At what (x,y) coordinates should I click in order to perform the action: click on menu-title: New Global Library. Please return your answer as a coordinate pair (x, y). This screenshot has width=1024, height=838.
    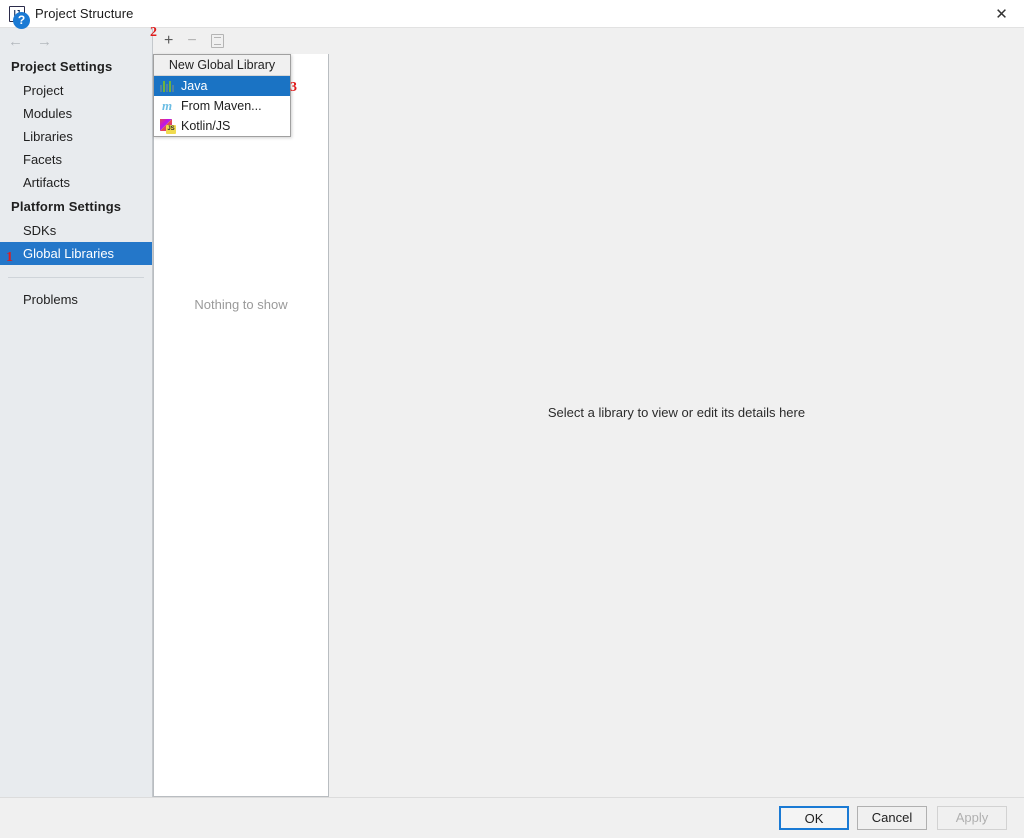
    Looking at the image, I should click on (222, 65).